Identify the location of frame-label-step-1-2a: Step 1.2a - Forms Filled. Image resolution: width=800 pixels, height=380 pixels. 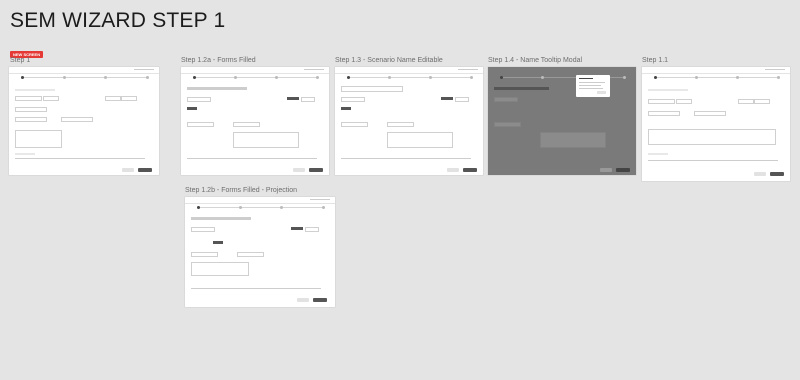
(218, 60).